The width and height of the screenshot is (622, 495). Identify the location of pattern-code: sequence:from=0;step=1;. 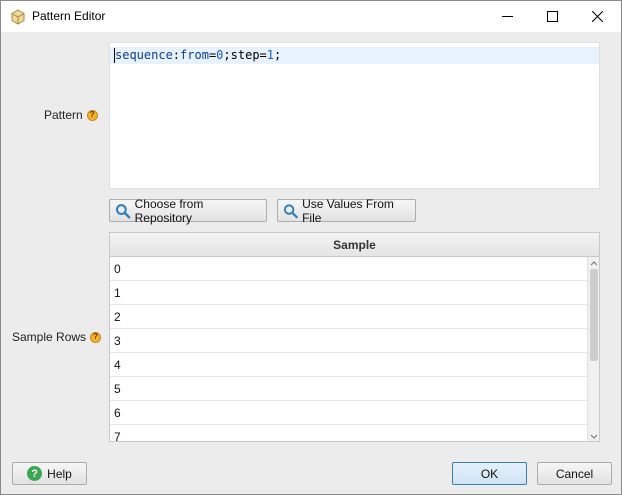
(198, 55).